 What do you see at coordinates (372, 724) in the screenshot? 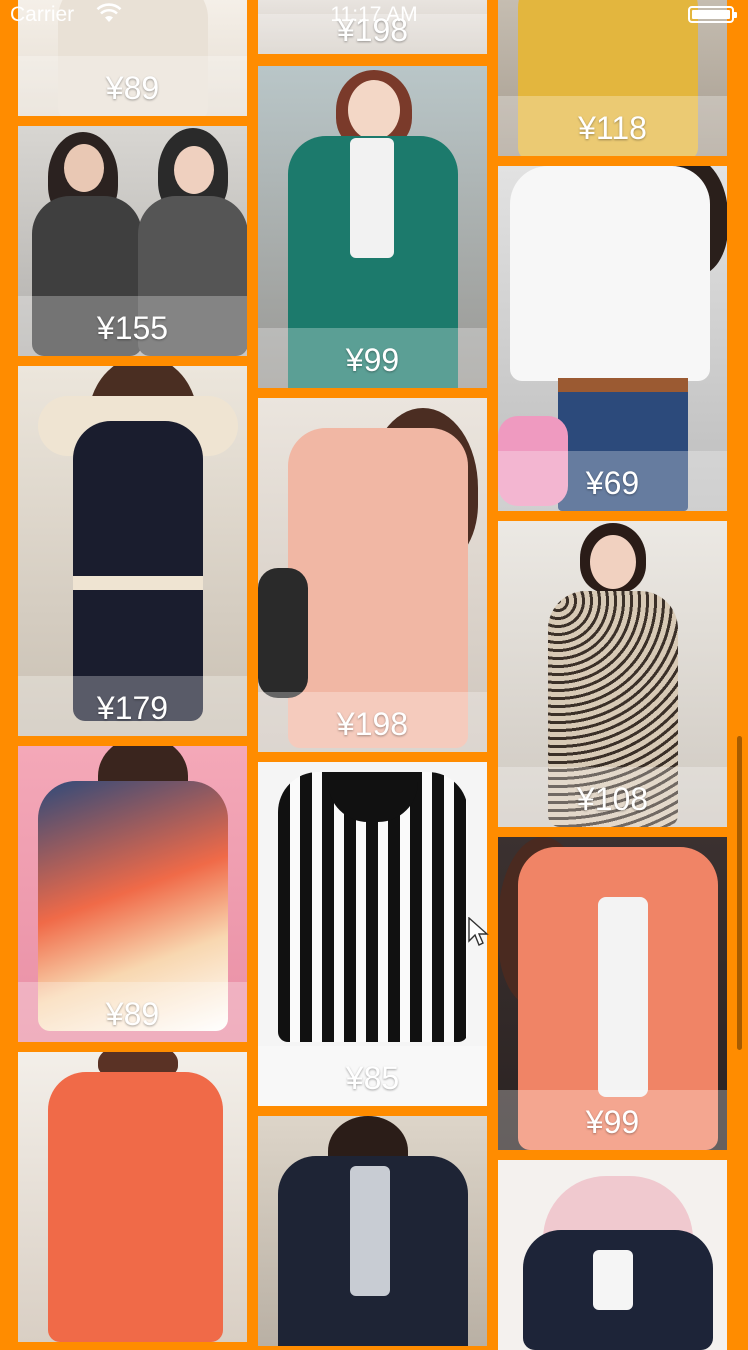
I see `product-price: ¥198` at bounding box center [372, 724].